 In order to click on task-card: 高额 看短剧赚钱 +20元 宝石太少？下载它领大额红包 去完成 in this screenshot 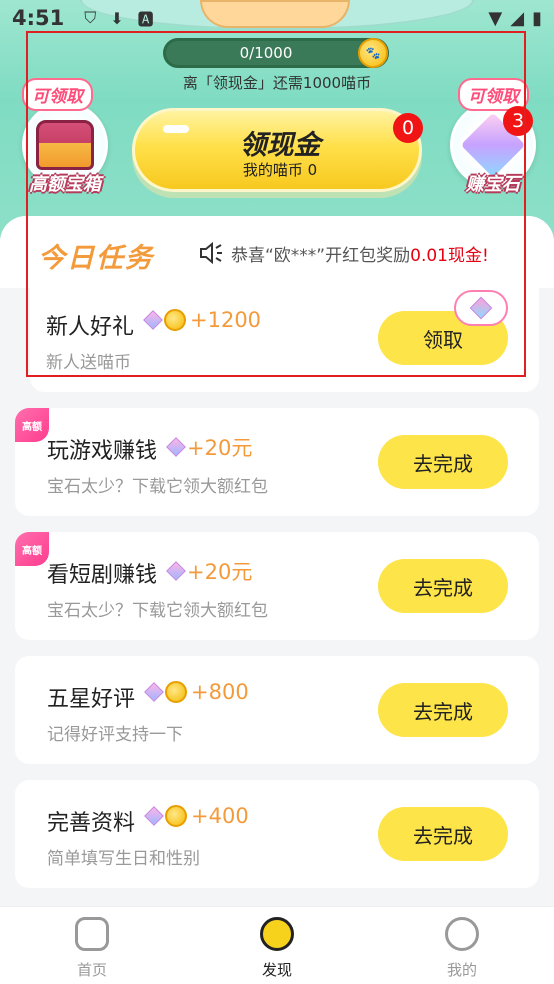, I will do `click(277, 586)`.